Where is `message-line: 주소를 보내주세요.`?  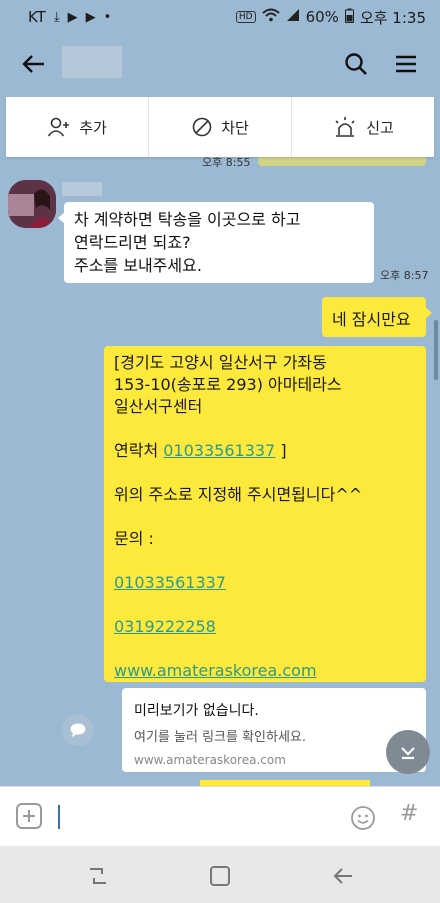
message-line: 주소를 보내주세요. is located at coordinates (138, 265).